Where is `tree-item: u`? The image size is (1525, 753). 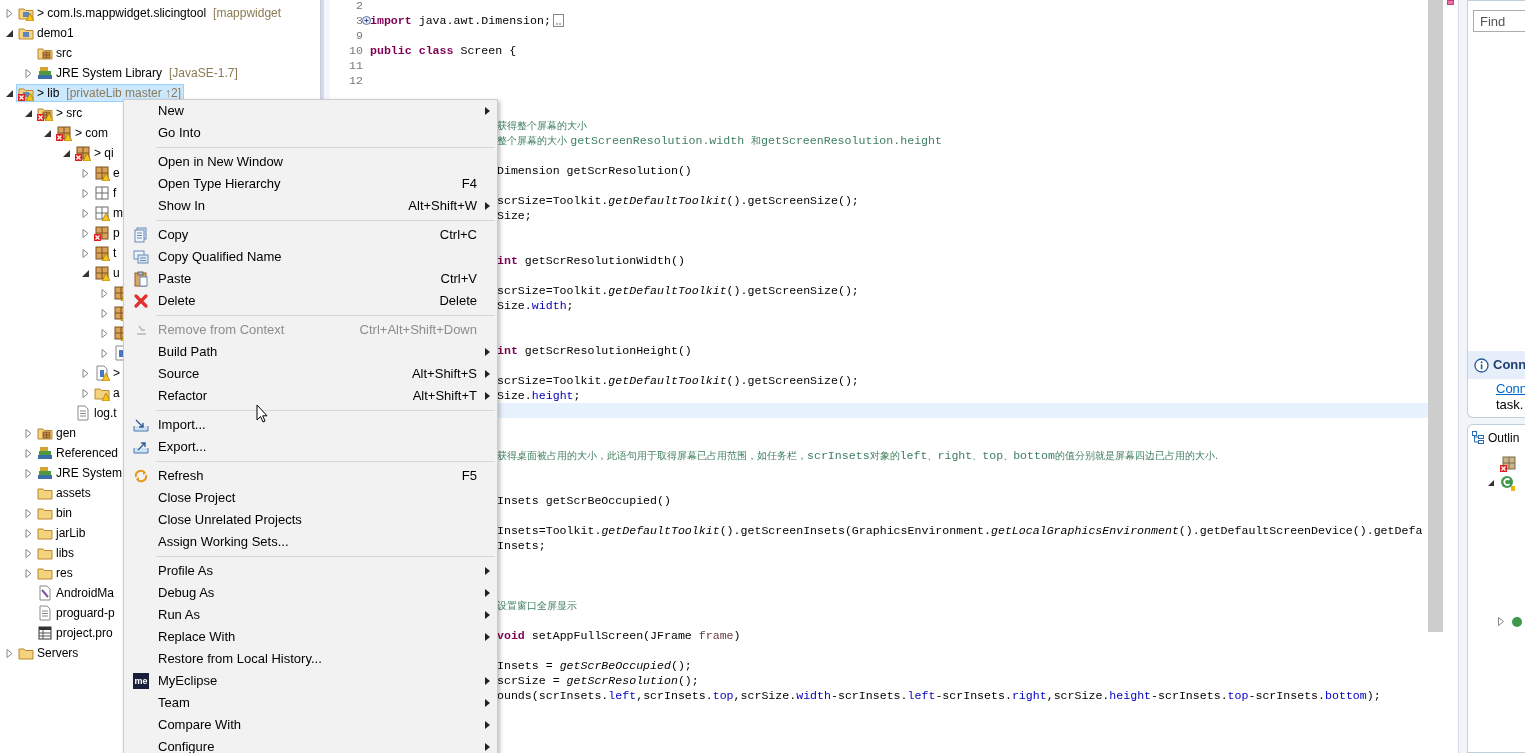
tree-item: u is located at coordinates (107, 273).